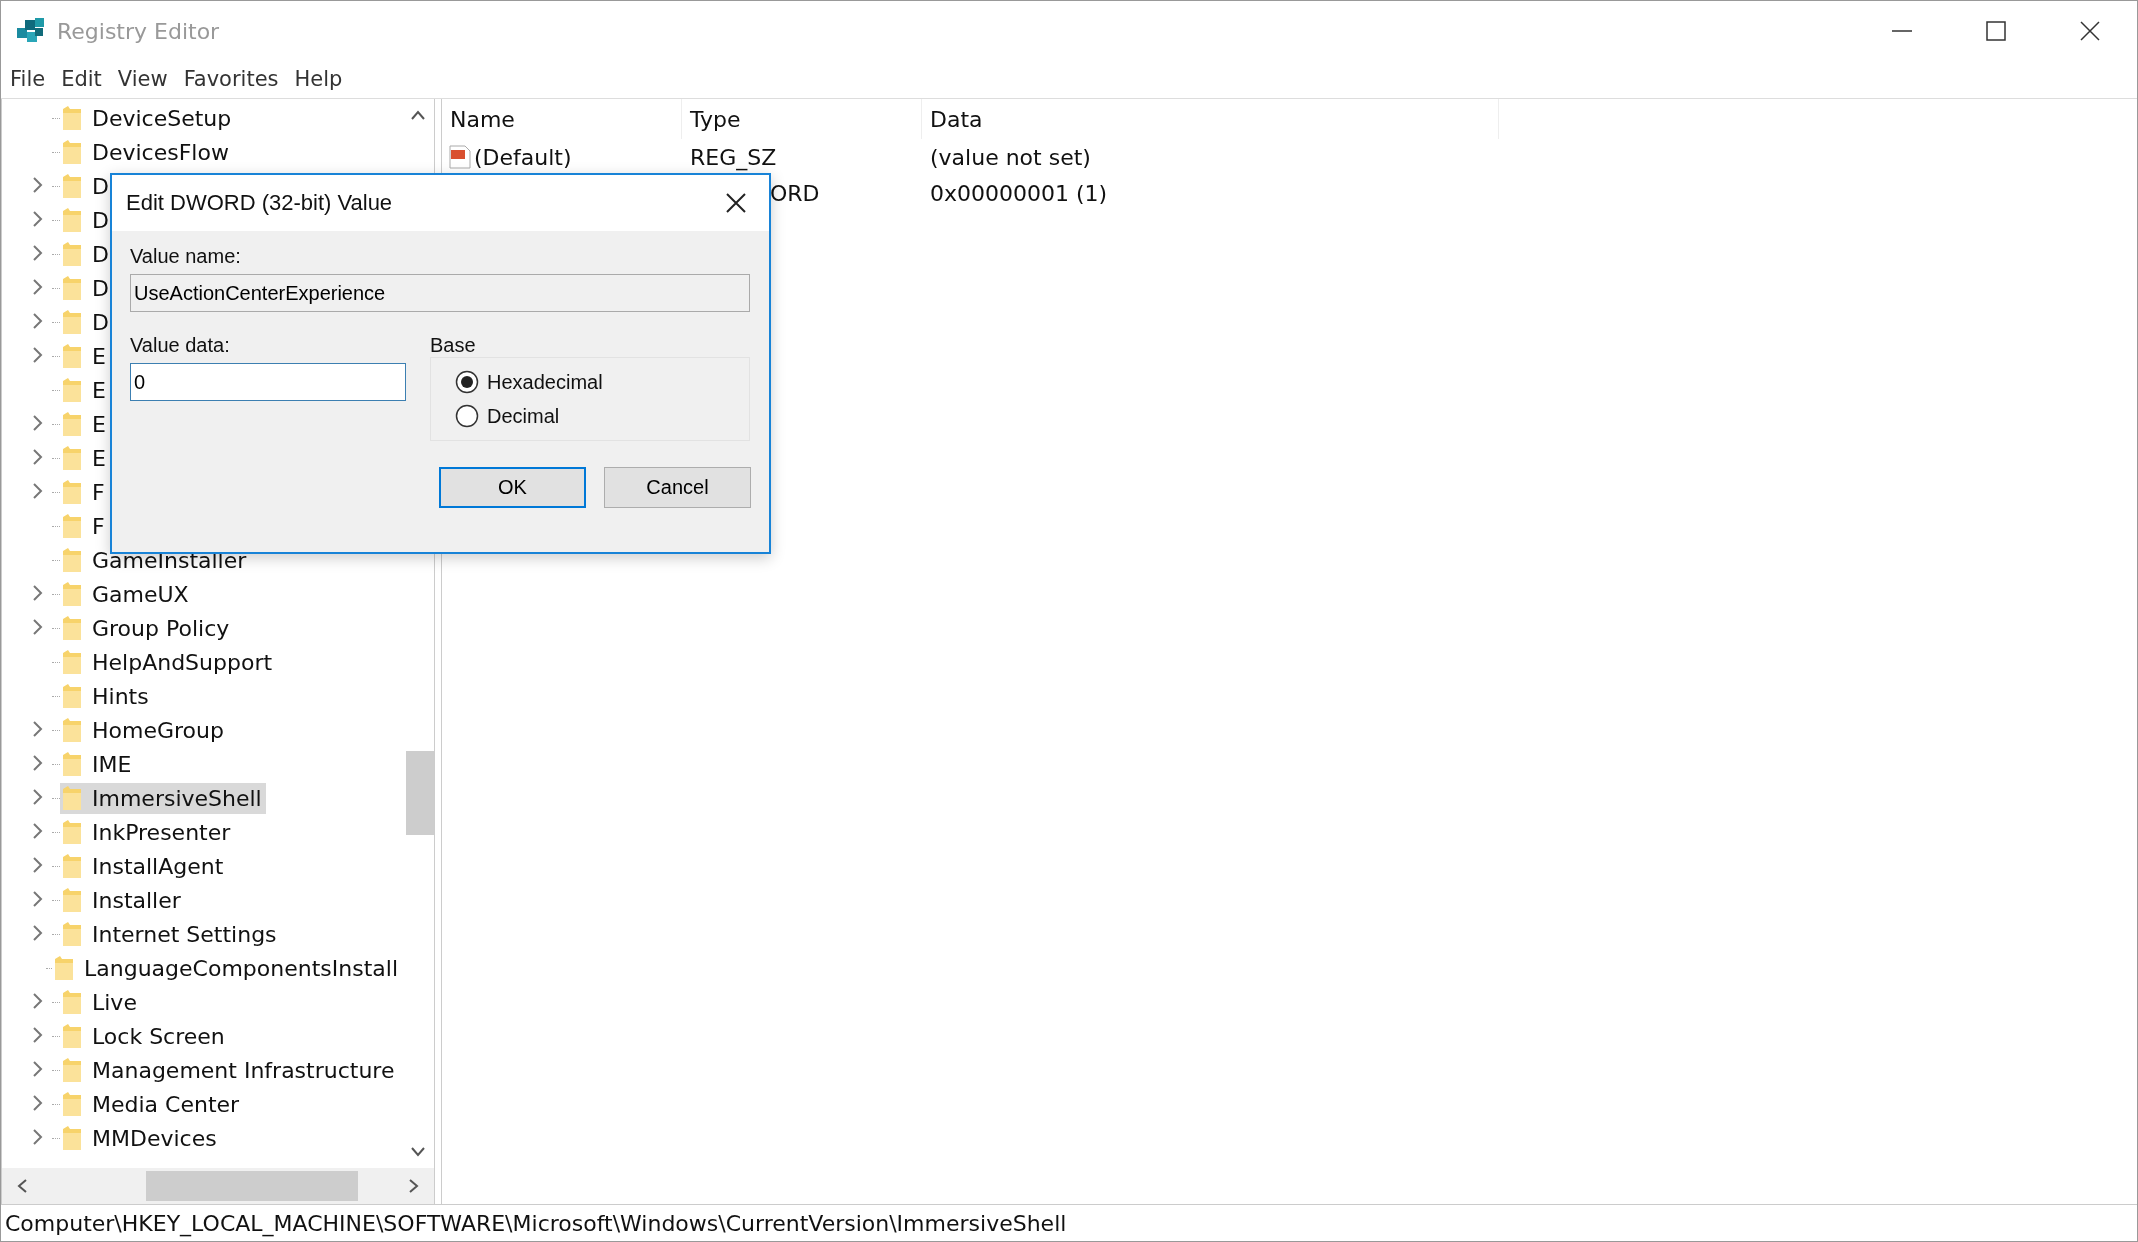  Describe the element at coordinates (146, 152) in the screenshot. I see `tree-item: DevicesFlow` at that location.